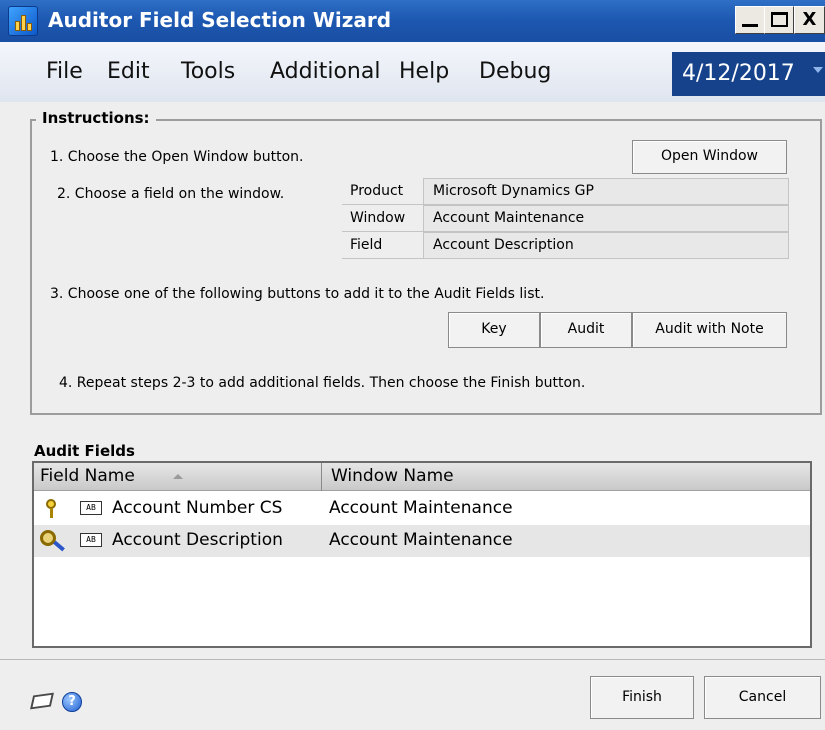  Describe the element at coordinates (321, 477) in the screenshot. I see `column-divider` at that location.